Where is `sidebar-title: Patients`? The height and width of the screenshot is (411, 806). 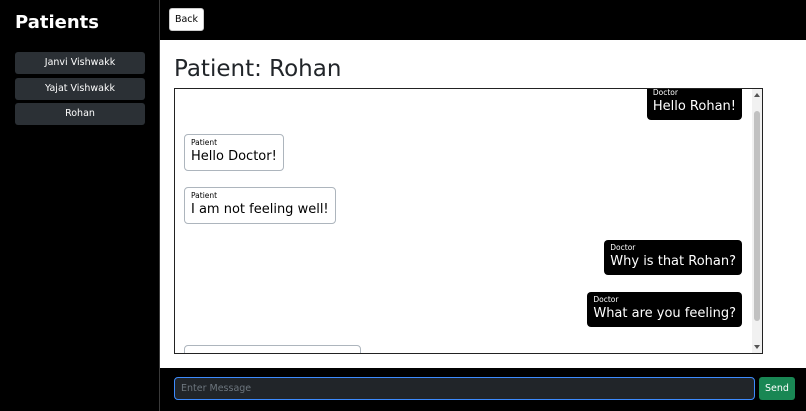
sidebar-title: Patients is located at coordinates (57, 22).